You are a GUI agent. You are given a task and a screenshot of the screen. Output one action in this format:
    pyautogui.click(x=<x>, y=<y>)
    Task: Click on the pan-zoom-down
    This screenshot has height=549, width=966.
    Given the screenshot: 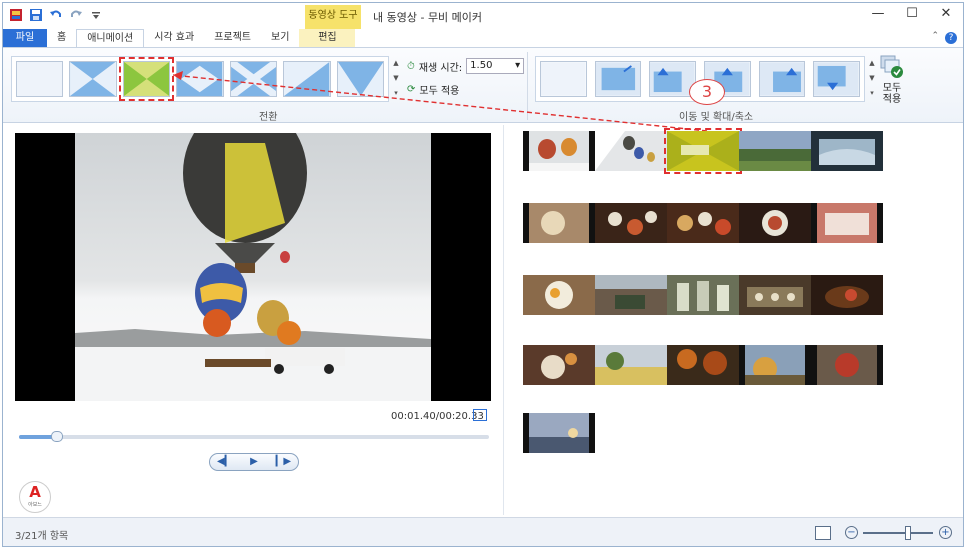 What is the action you would take?
    pyautogui.click(x=837, y=79)
    